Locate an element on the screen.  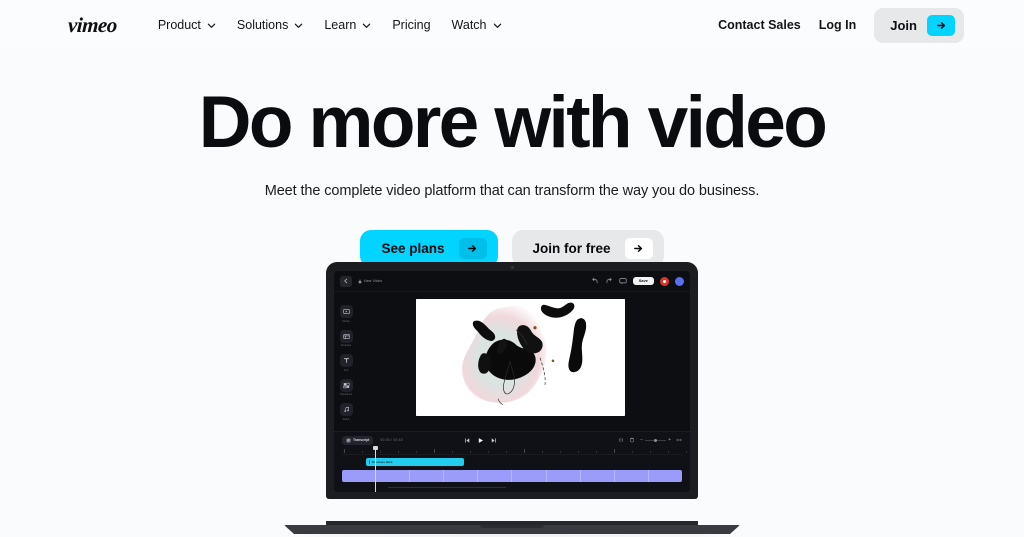
nav-item-product: Product is located at coordinates (187, 25).